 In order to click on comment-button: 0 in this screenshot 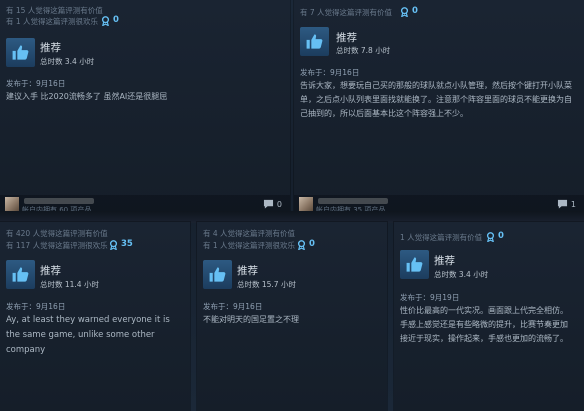, I will do `click(272, 204)`.